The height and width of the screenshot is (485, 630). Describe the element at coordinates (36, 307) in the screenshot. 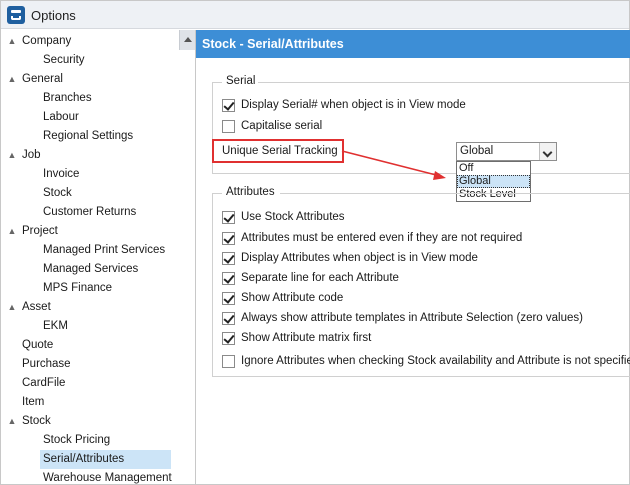

I see `sidebar-item-label: Asset` at that location.